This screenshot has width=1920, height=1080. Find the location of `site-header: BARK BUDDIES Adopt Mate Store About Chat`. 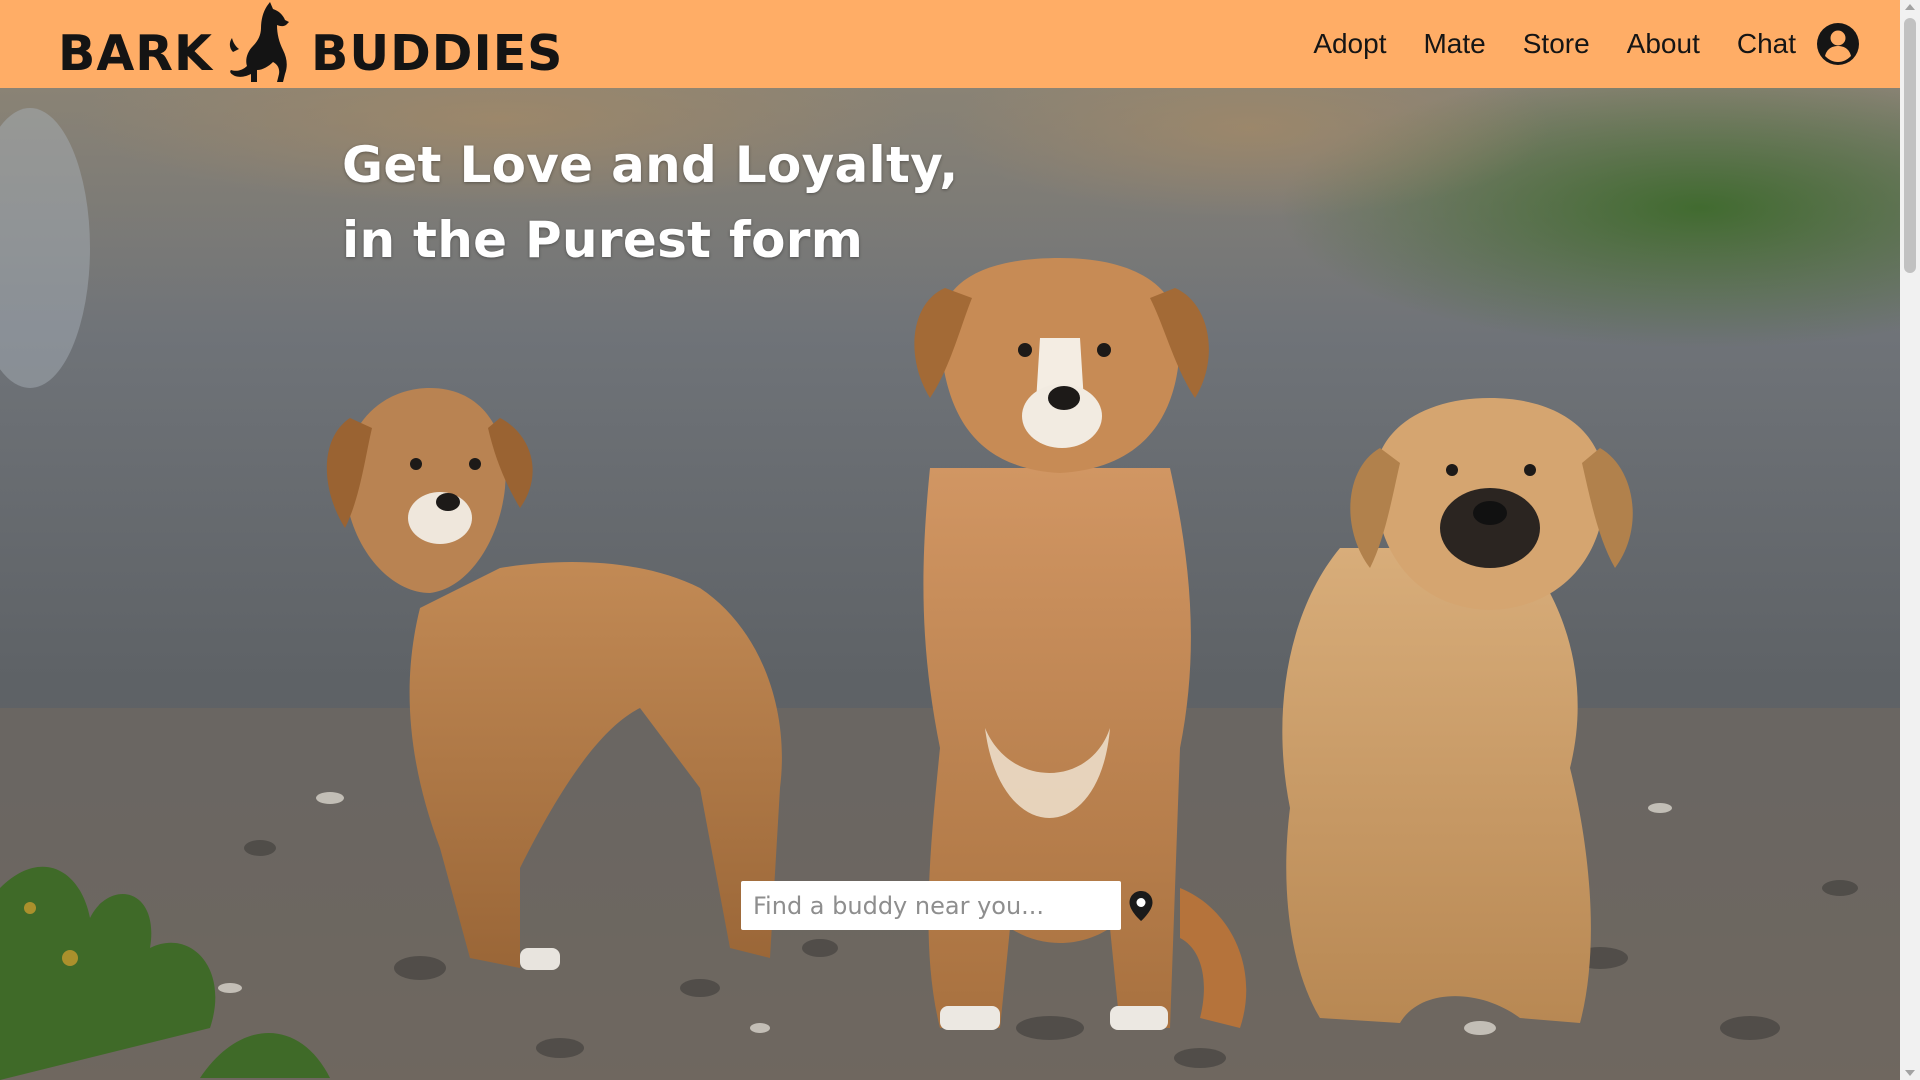

site-header: BARK BUDDIES Adopt Mate Store About Chat is located at coordinates (950, 44).